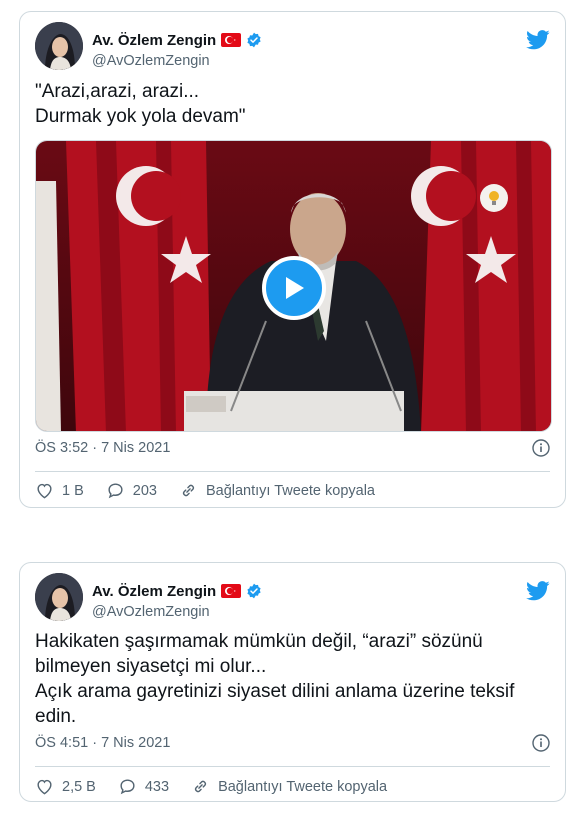 This screenshot has width=583, height=817. What do you see at coordinates (102, 743) in the screenshot?
I see `timestamp: ÖS 4:51 · 7 Nis 2021` at bounding box center [102, 743].